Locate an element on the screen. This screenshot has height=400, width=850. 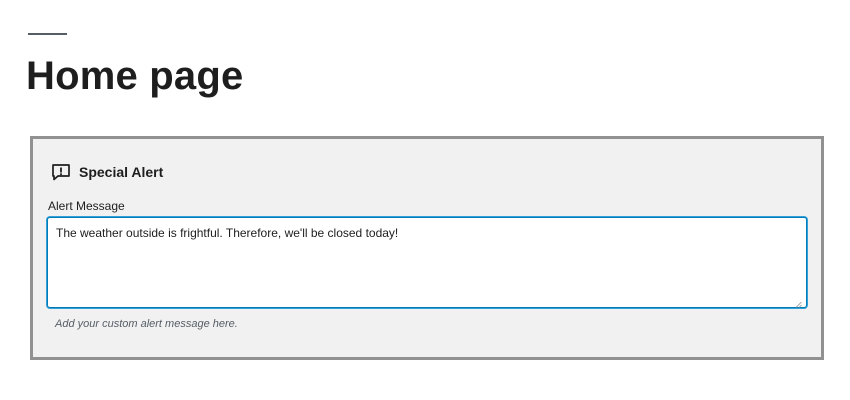
page-title: Home page is located at coordinates (134, 76).